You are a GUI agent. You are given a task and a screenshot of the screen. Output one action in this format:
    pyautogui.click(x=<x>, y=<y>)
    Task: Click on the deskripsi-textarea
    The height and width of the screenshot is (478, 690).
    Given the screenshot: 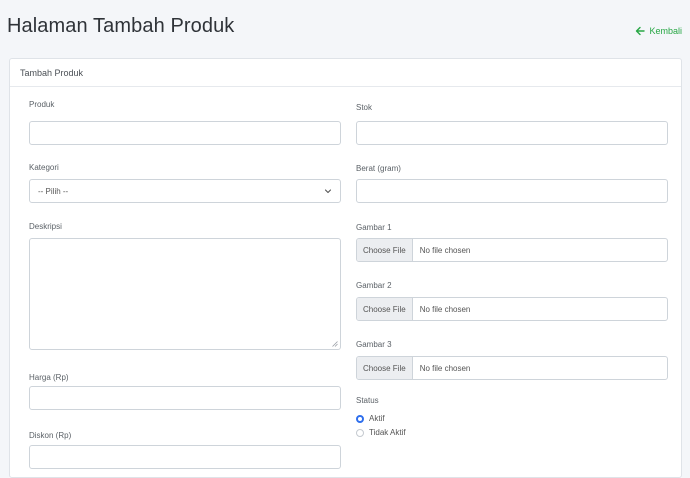 What is the action you would take?
    pyautogui.click(x=185, y=294)
    